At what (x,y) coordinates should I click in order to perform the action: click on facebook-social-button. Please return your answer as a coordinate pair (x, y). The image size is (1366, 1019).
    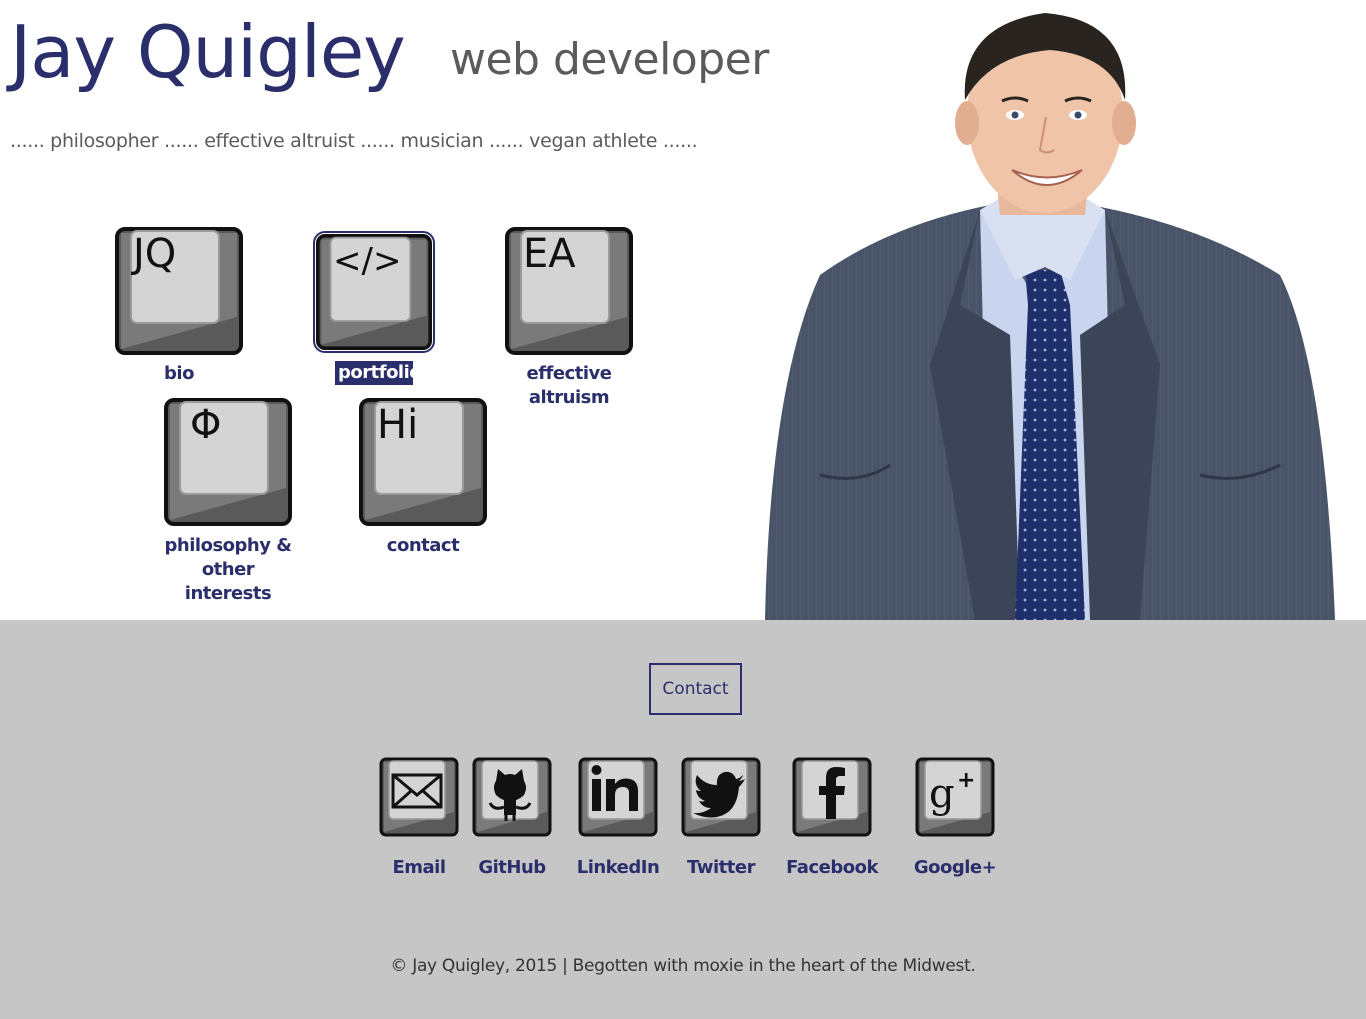
    Looking at the image, I should click on (832, 797).